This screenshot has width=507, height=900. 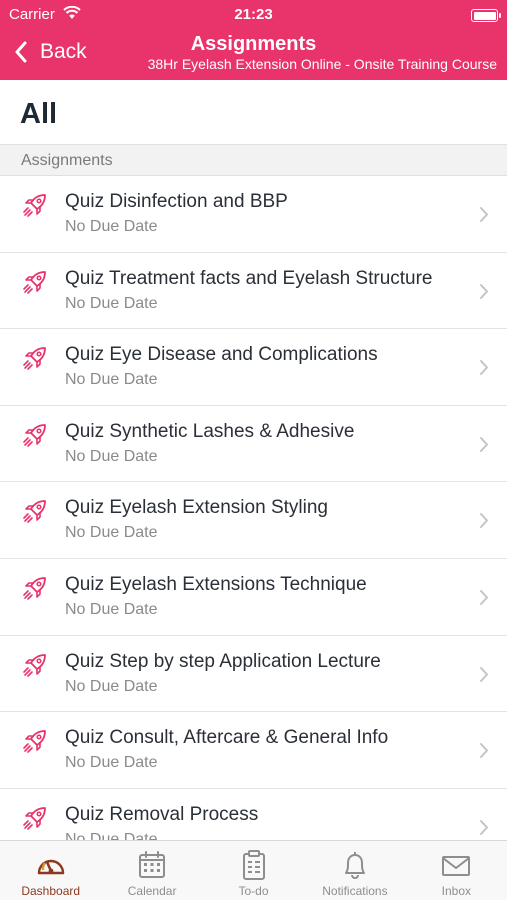 What do you see at coordinates (354, 865) in the screenshot?
I see `bell-icon` at bounding box center [354, 865].